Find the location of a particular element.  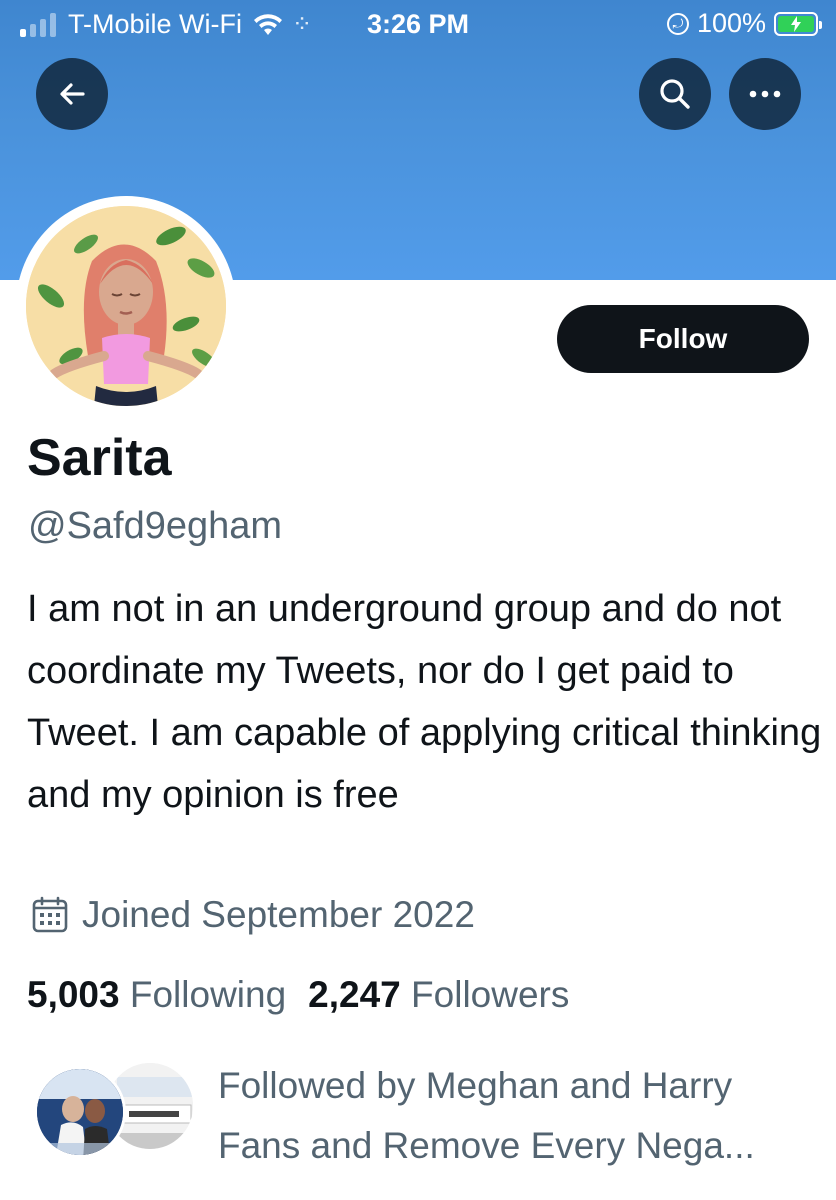

back-button is located at coordinates (72, 94).